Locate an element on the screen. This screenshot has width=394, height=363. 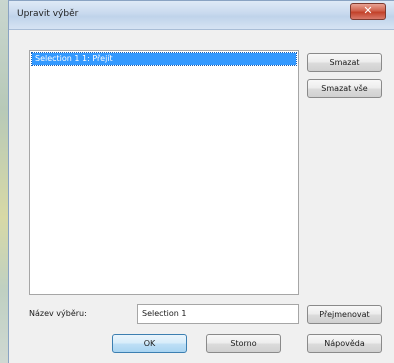
delete-all-button: Smazat vše is located at coordinates (344, 88).